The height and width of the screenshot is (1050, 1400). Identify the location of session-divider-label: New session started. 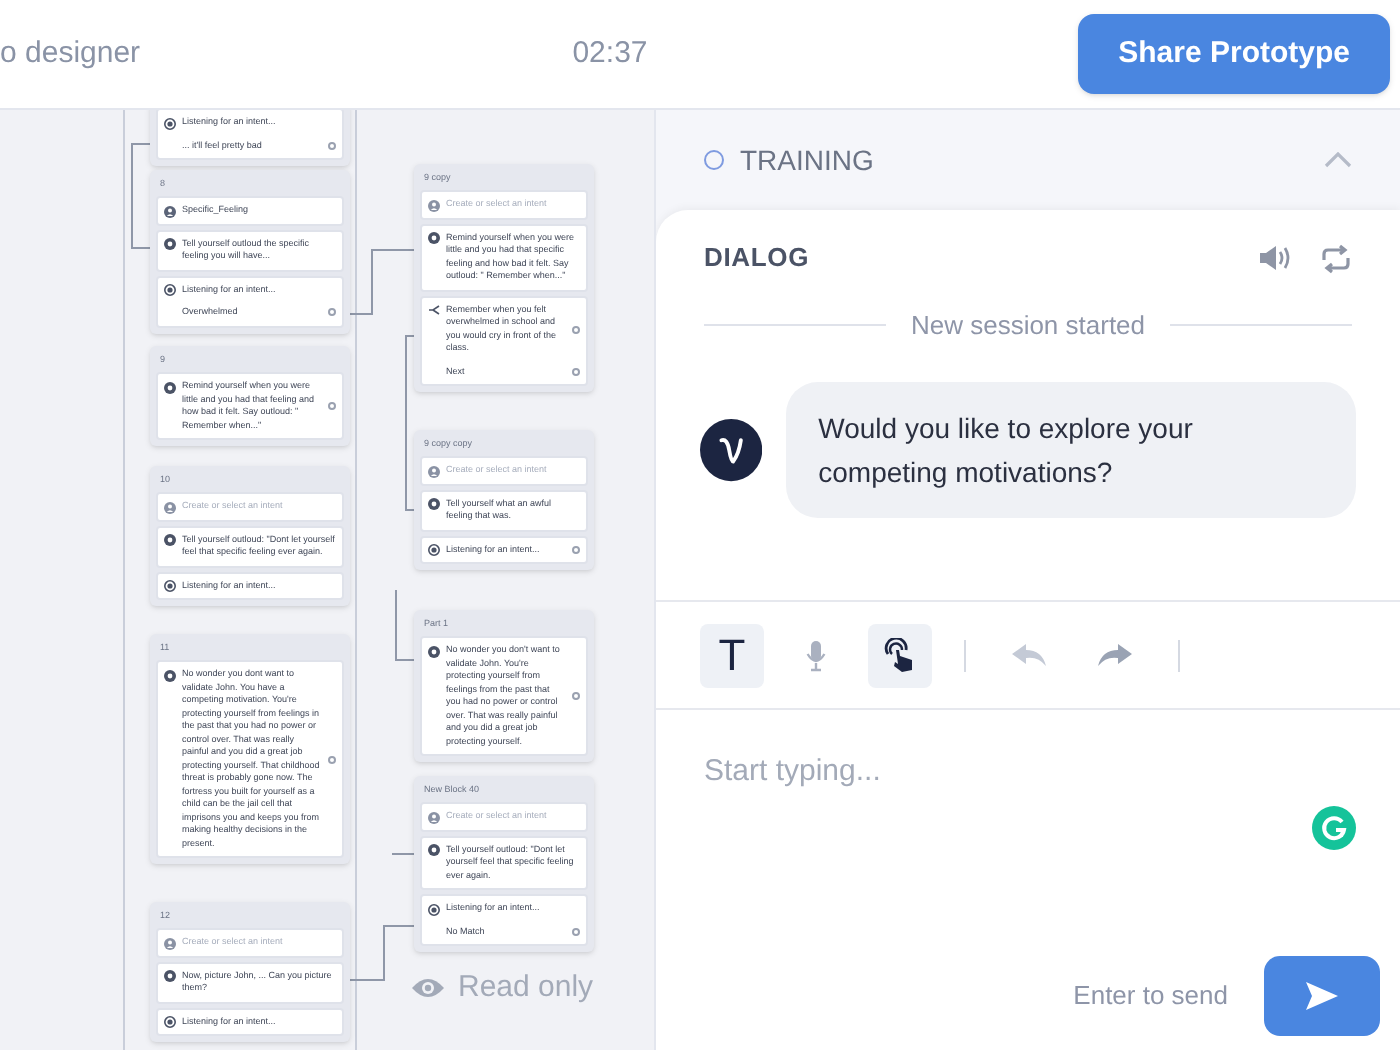
(1028, 326).